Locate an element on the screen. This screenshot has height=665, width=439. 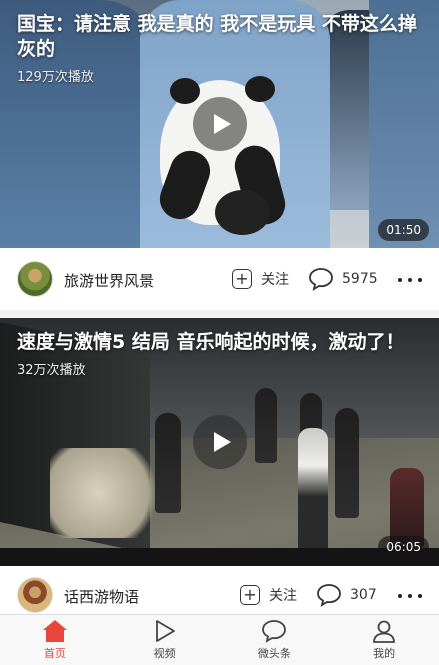
tab-home: 首页 is located at coordinates (55, 640).